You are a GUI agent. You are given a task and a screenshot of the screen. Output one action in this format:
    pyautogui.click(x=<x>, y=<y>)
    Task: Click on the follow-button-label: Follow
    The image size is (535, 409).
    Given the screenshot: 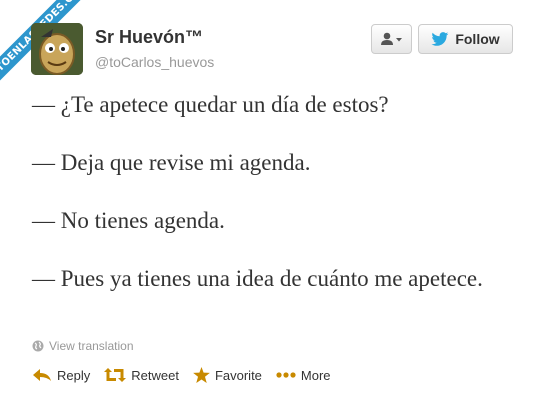 What is the action you would take?
    pyautogui.click(x=477, y=39)
    